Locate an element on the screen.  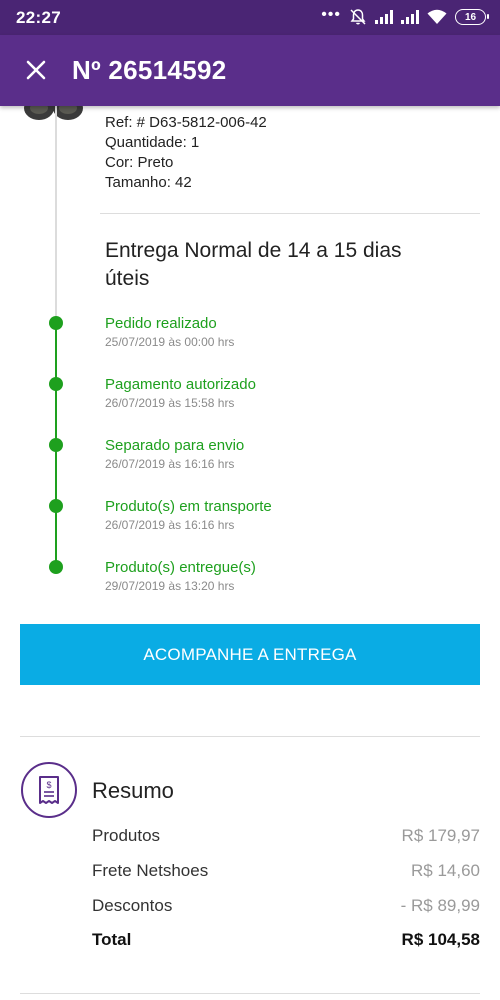
summary-row: Frete Netshoes R$ 14,60 is located at coordinates (286, 871).